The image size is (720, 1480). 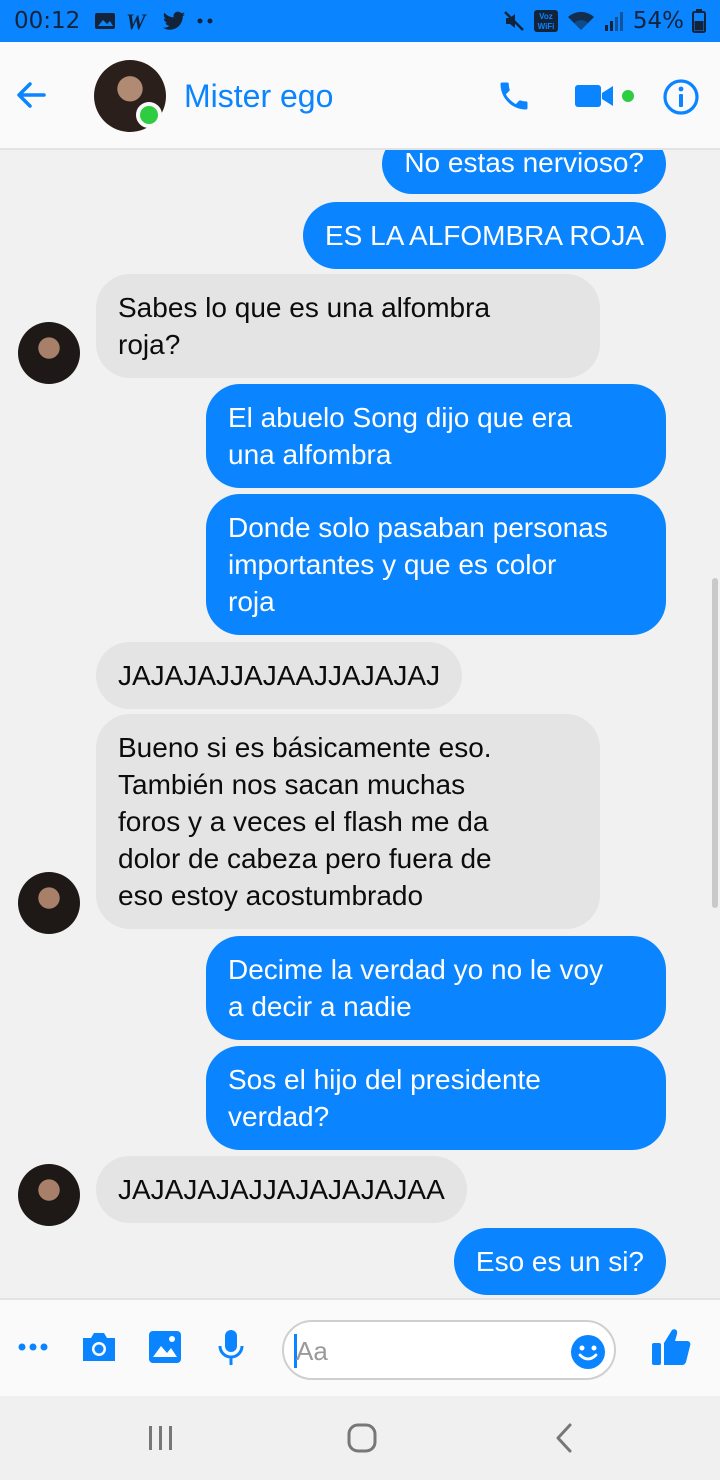 I want to click on emoji-icon, so click(x=588, y=1352).